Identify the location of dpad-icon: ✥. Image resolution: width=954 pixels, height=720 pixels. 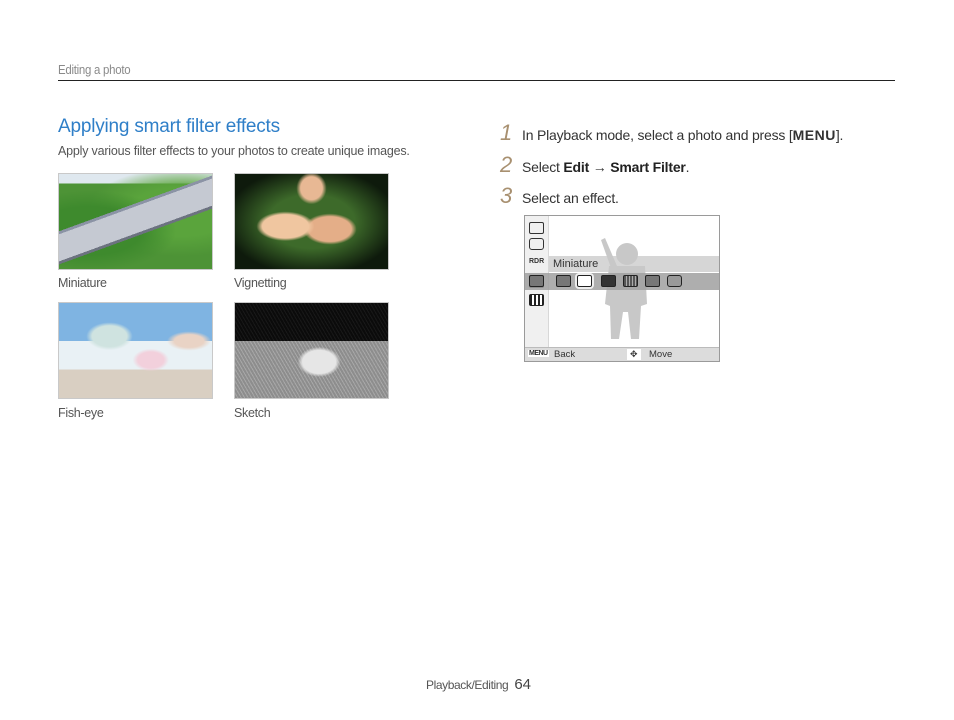
(634, 354).